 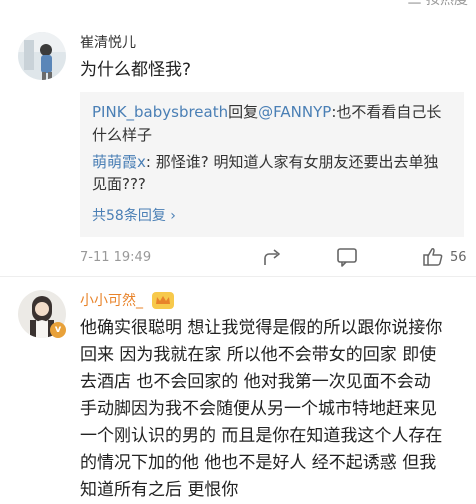 I want to click on comment-username: 崔清悦儿, so click(x=108, y=42).